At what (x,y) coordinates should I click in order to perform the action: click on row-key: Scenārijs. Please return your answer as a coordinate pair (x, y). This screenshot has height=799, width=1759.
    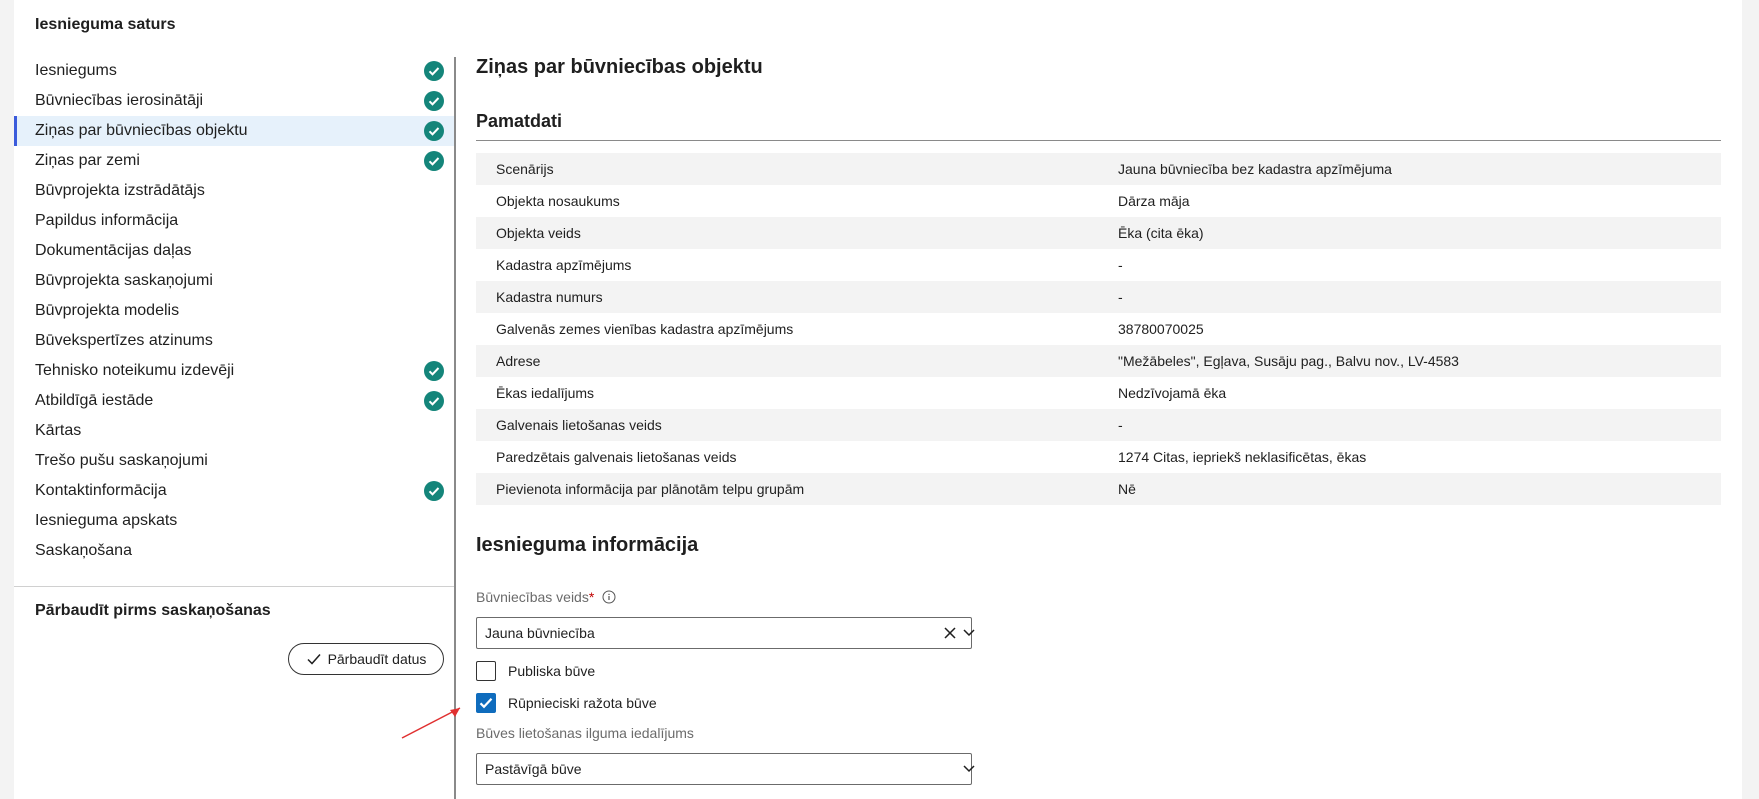
    Looking at the image, I should click on (525, 169).